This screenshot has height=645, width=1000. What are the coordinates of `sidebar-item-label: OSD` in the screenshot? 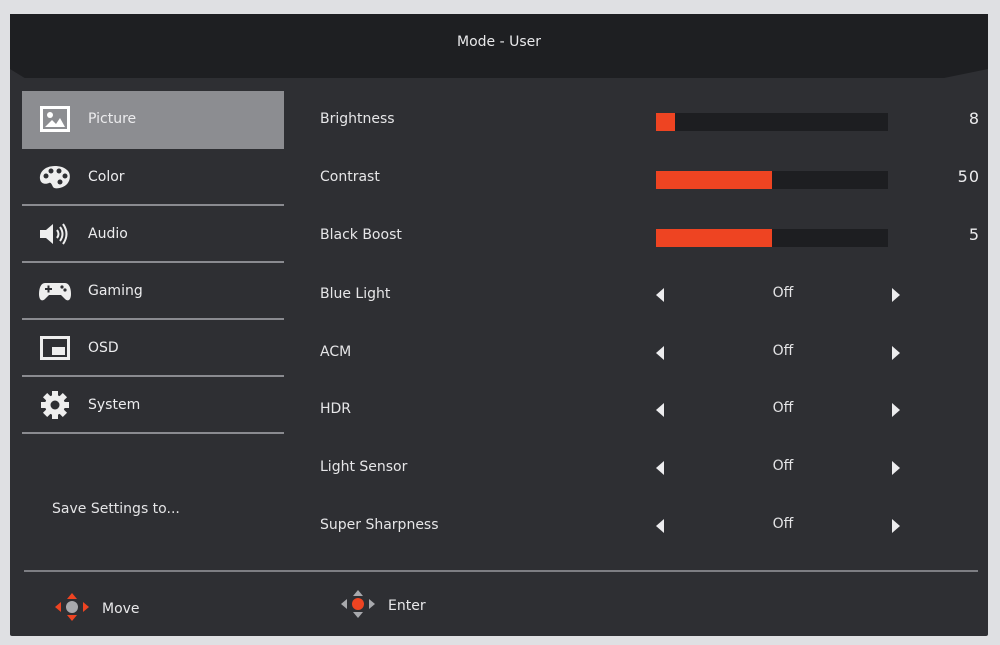 It's located at (103, 347).